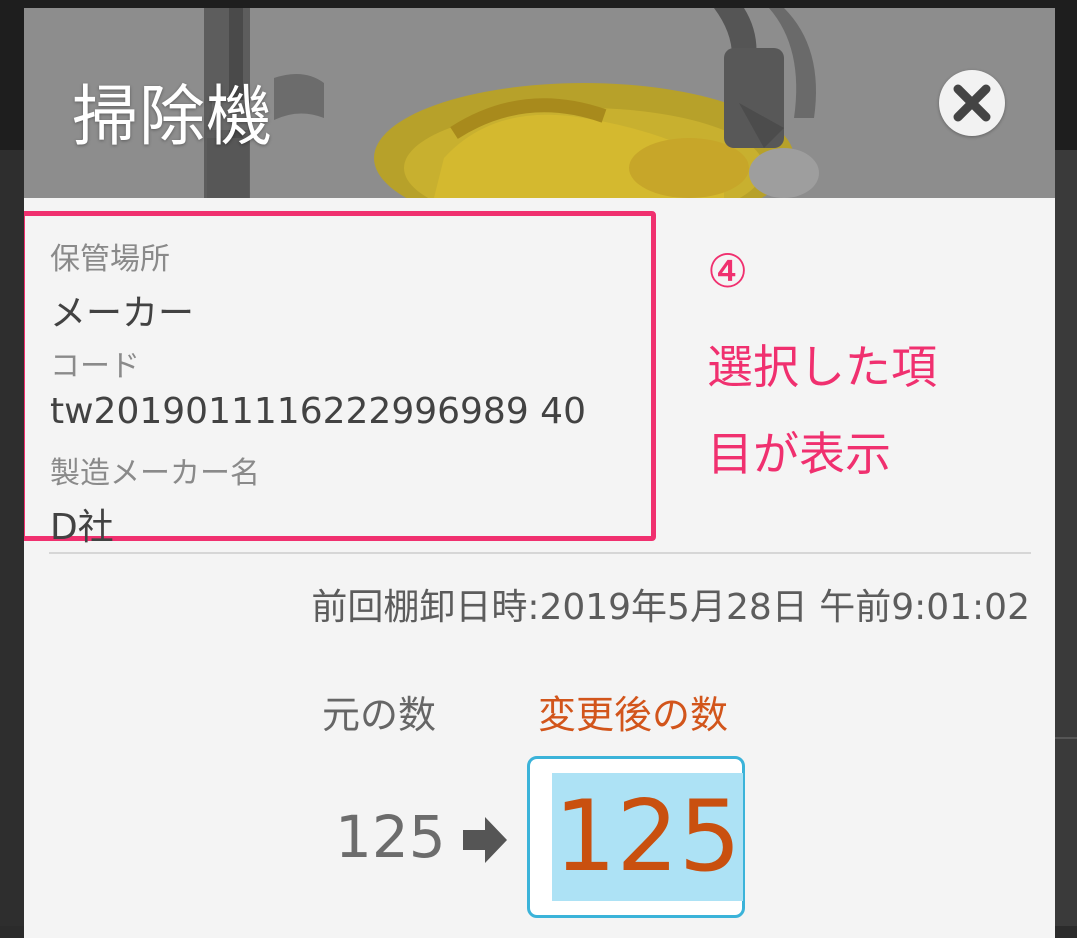  What do you see at coordinates (390, 837) in the screenshot?
I see `original-quantity-value: 125` at bounding box center [390, 837].